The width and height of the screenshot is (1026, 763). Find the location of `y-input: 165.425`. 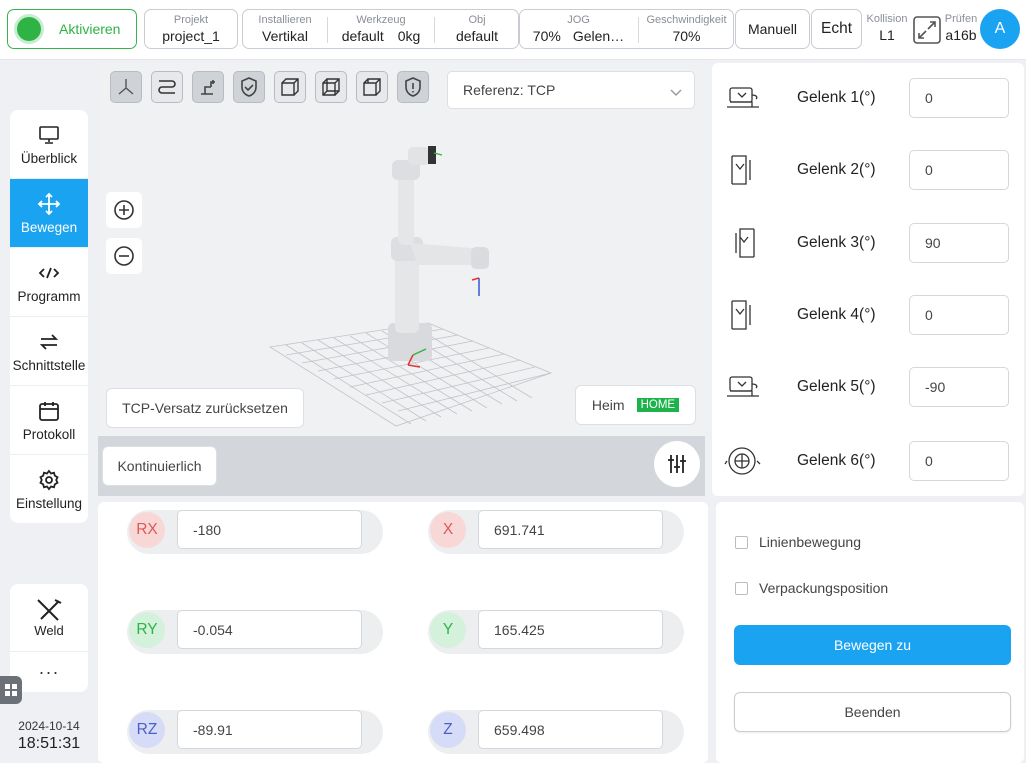

y-input: 165.425 is located at coordinates (570, 629).